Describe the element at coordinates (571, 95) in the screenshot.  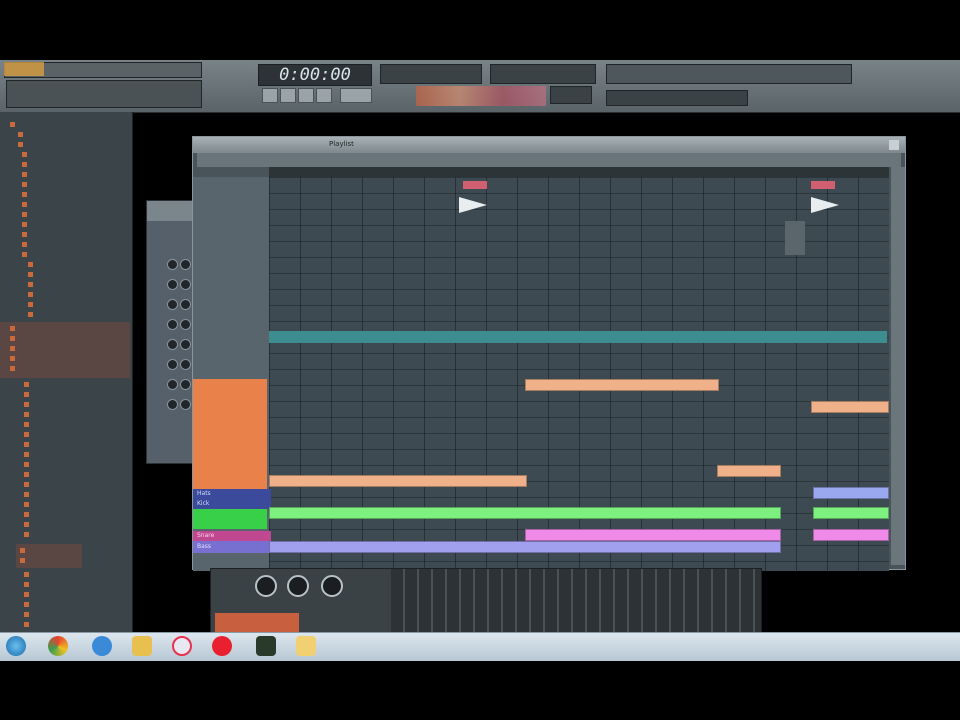
I see `output-selector` at that location.